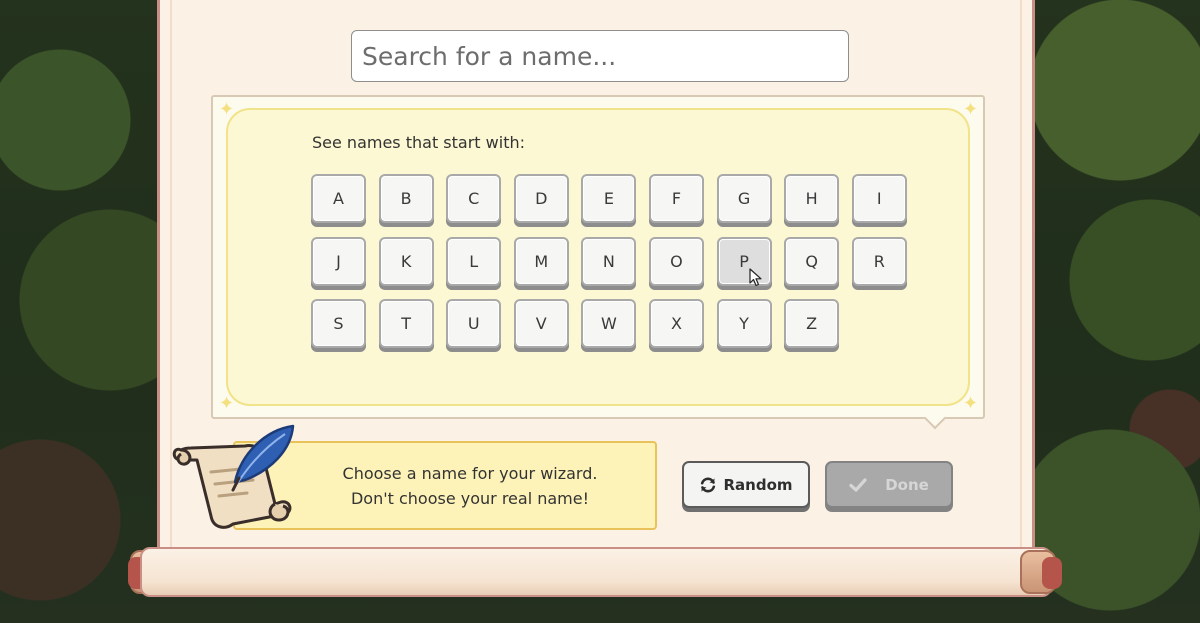 The image size is (1200, 623). Describe the element at coordinates (338, 323) in the screenshot. I see `letter-key-s: S` at that location.